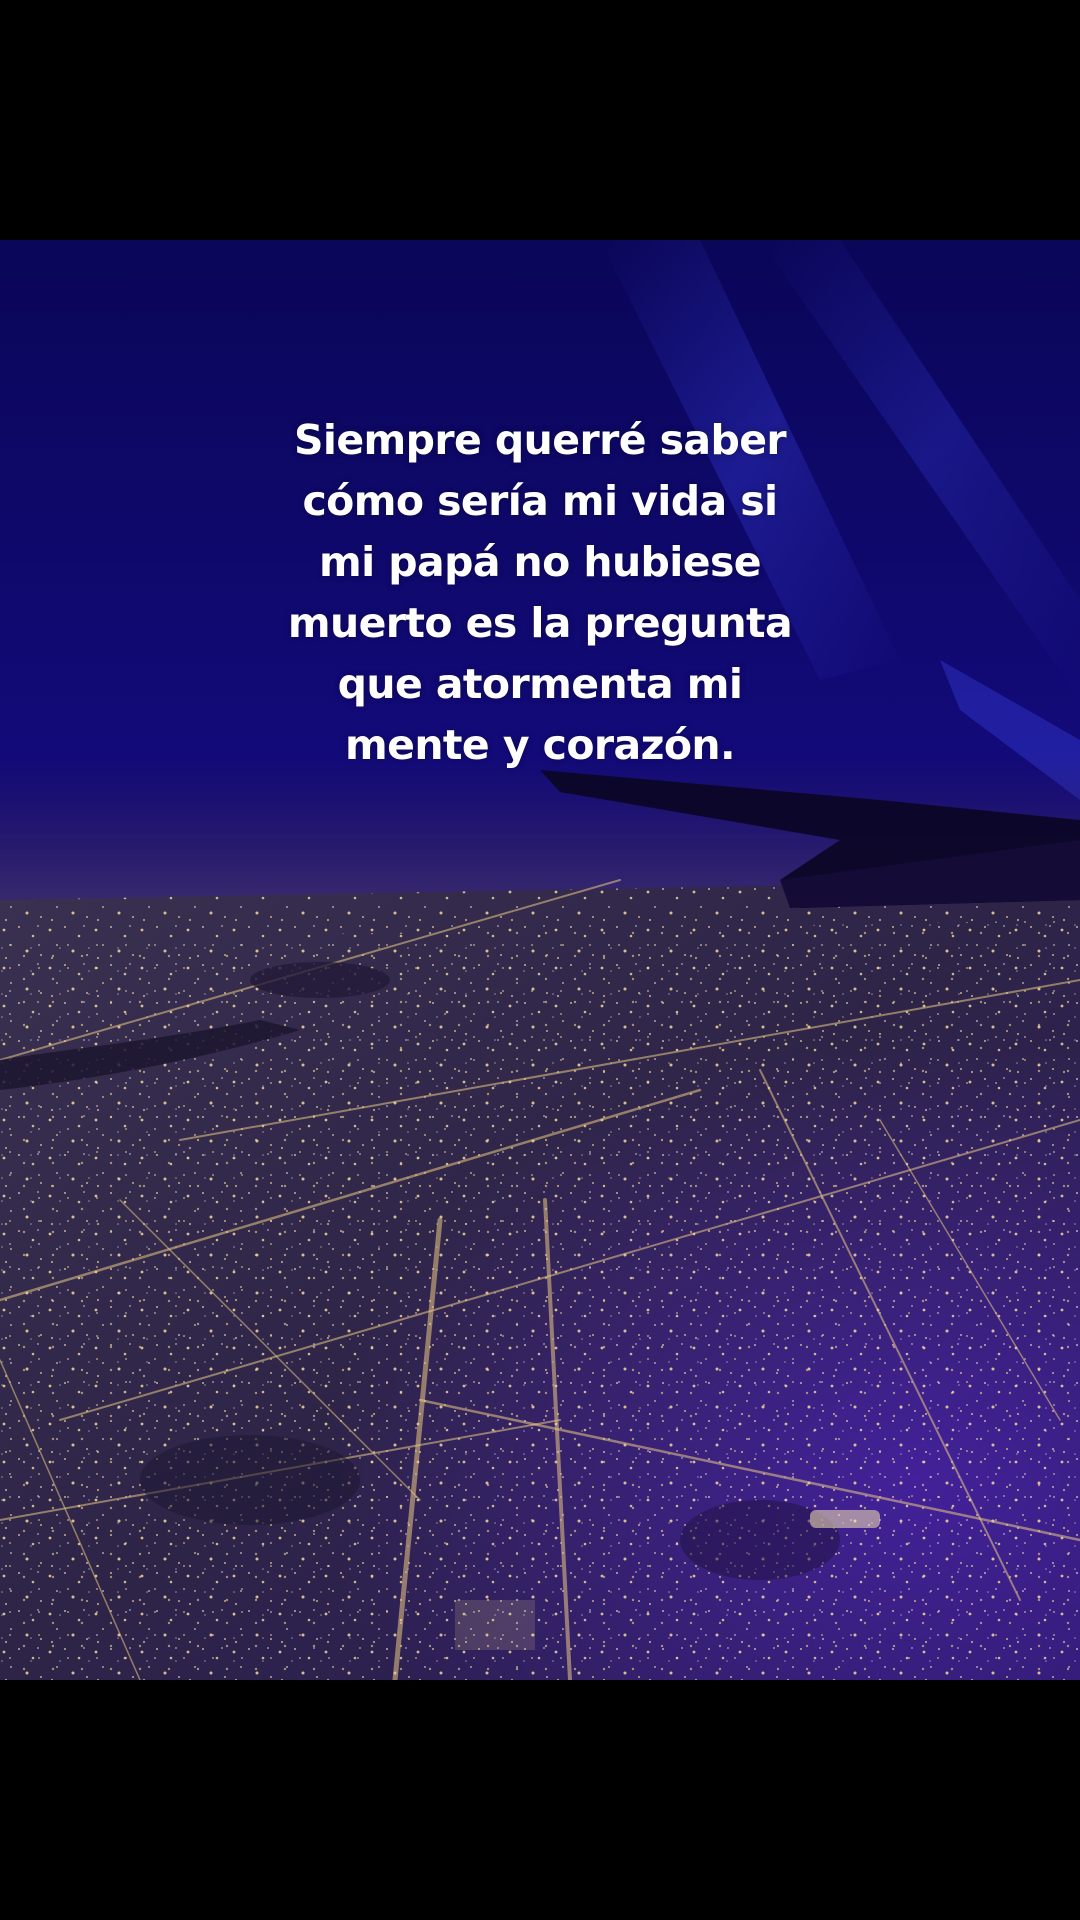  What do you see at coordinates (540, 1800) in the screenshot?
I see `letterbox-bottom` at bounding box center [540, 1800].